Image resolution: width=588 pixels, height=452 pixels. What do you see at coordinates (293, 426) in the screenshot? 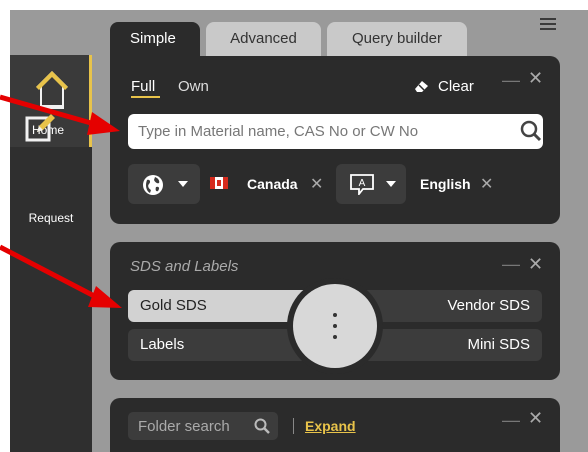
I see `divider` at bounding box center [293, 426].